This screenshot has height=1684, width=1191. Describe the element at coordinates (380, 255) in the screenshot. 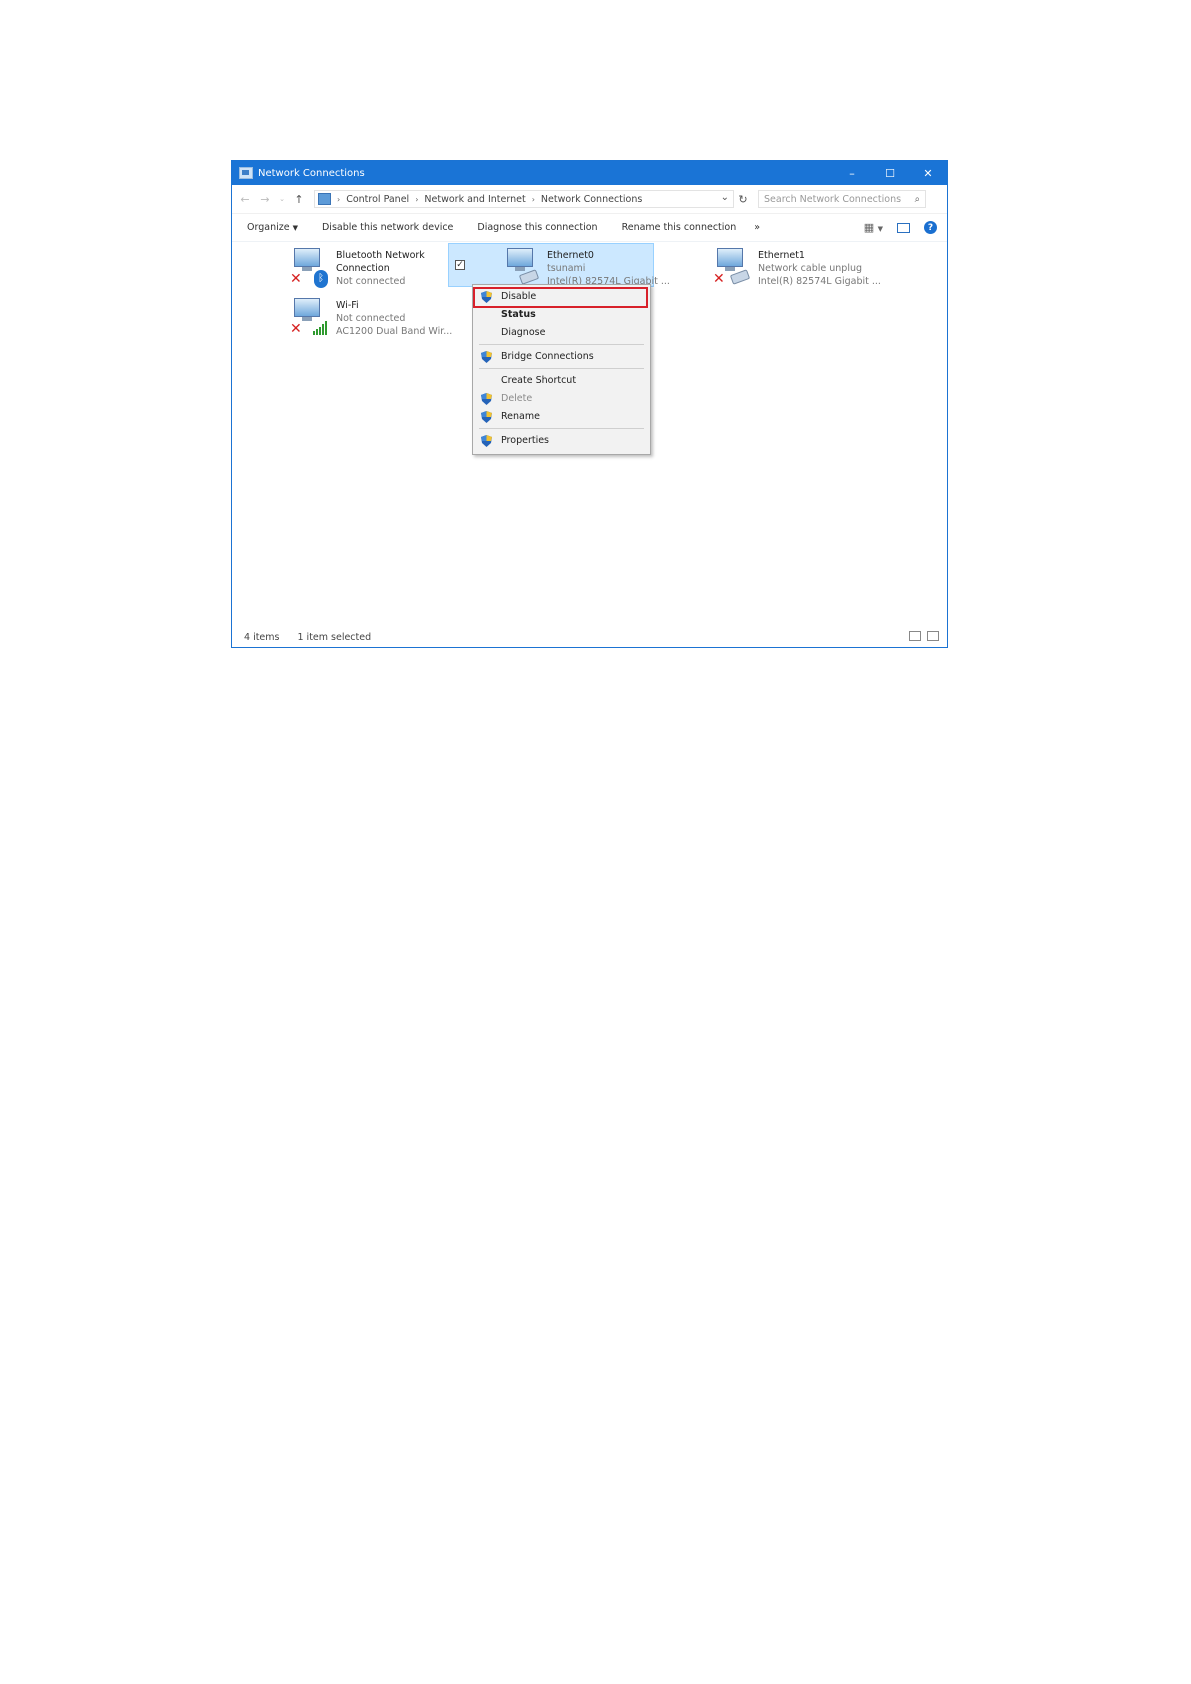

I see `connection-name: Bluetooth Network` at that location.